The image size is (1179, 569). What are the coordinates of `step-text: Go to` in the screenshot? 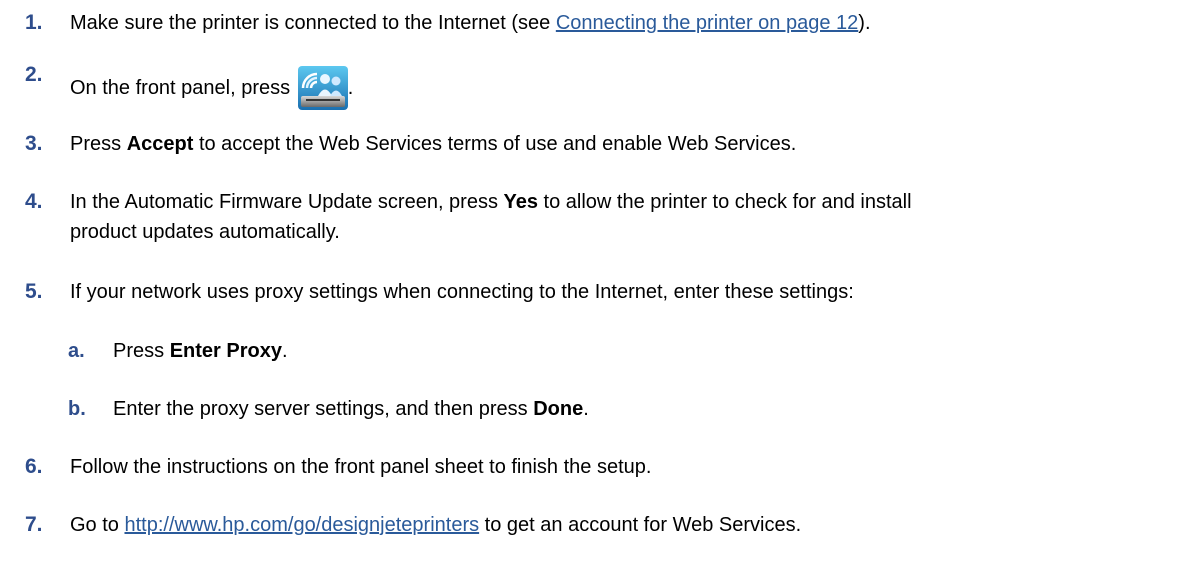 It's located at (97, 525).